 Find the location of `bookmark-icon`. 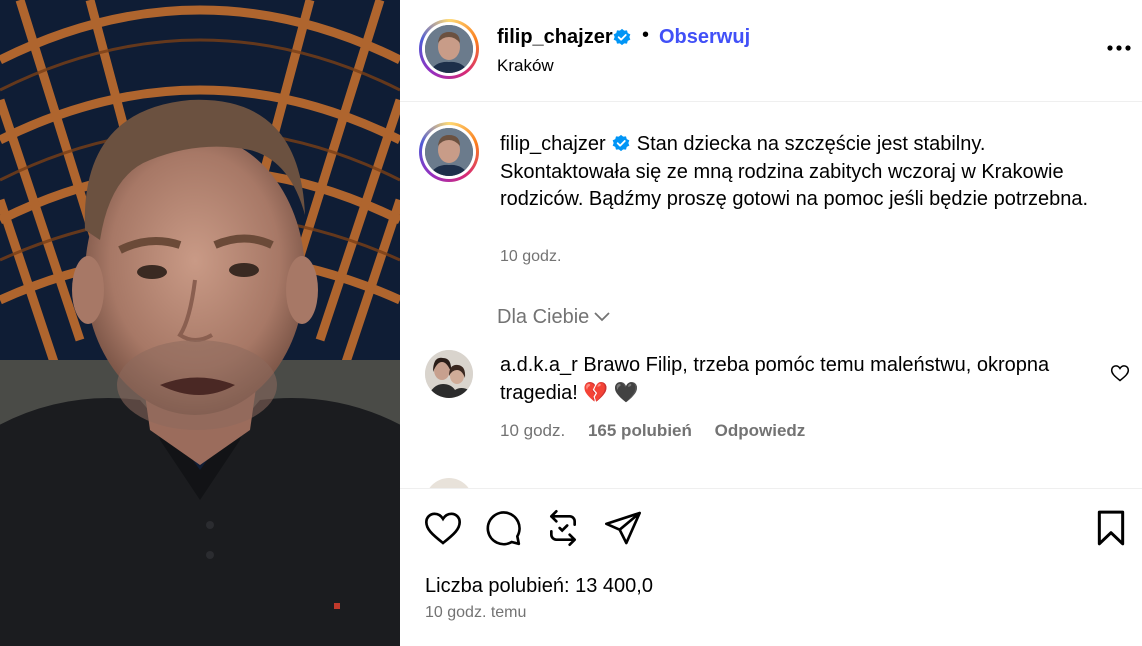

bookmark-icon is located at coordinates (1111, 528).